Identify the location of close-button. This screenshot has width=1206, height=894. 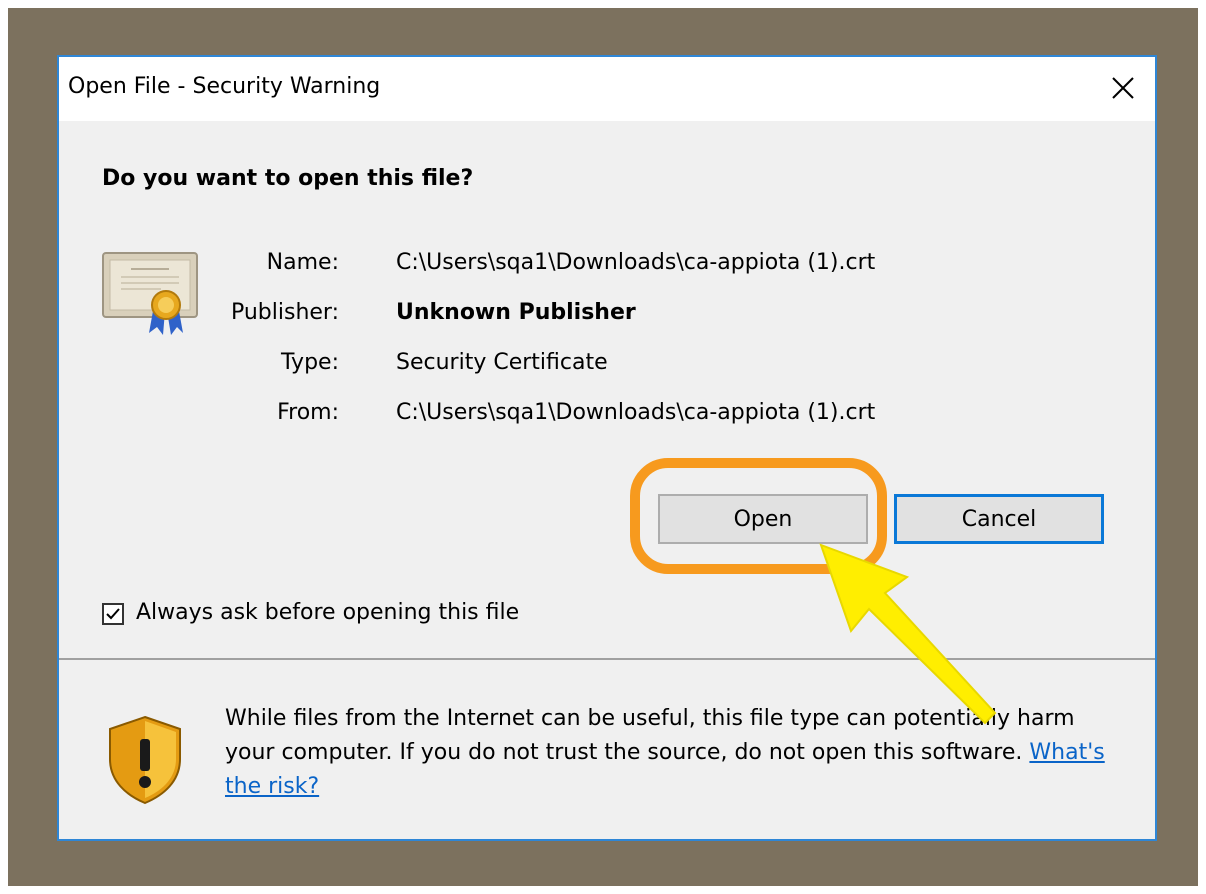
(1123, 88).